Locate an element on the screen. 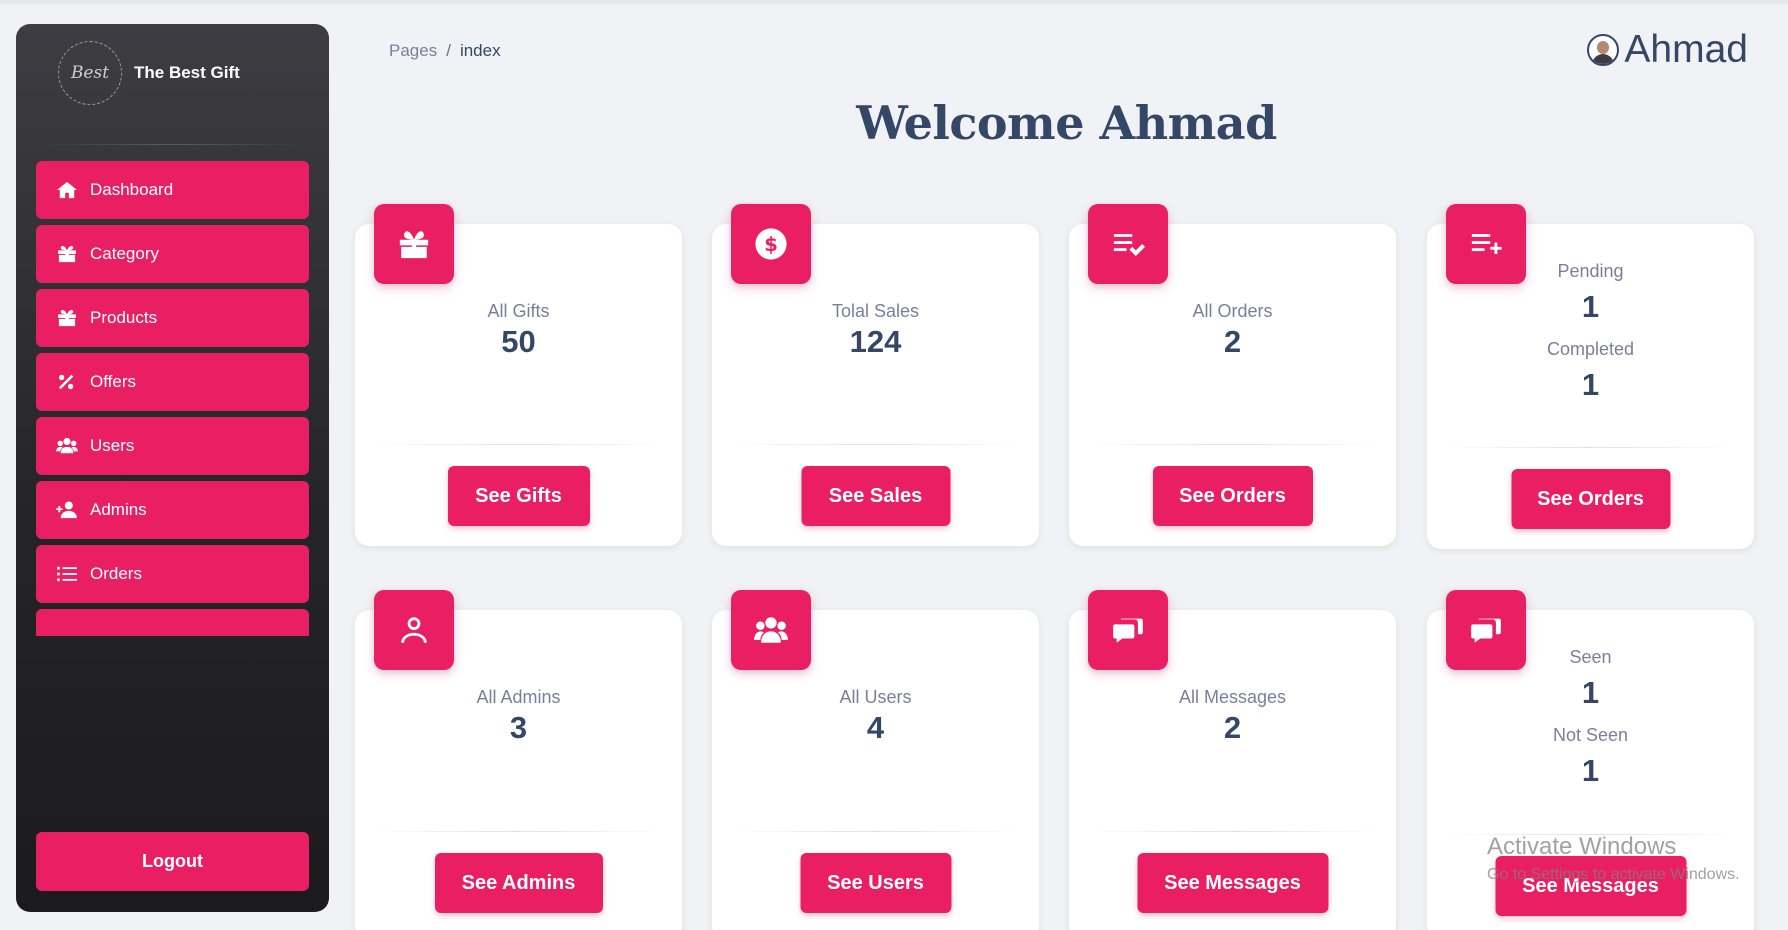 Image resolution: width=1788 pixels, height=930 pixels. stat-value: 4 is located at coordinates (875, 727).